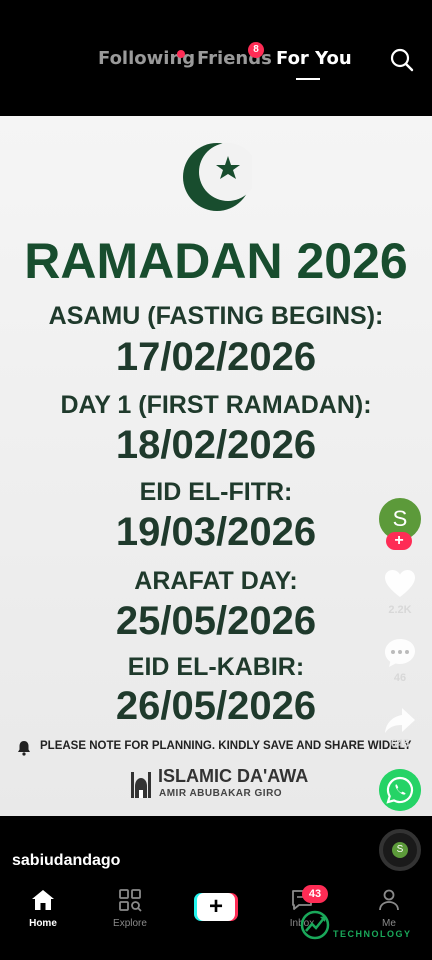 This screenshot has width=432, height=960. I want to click on bell-icon, so click(24, 748).